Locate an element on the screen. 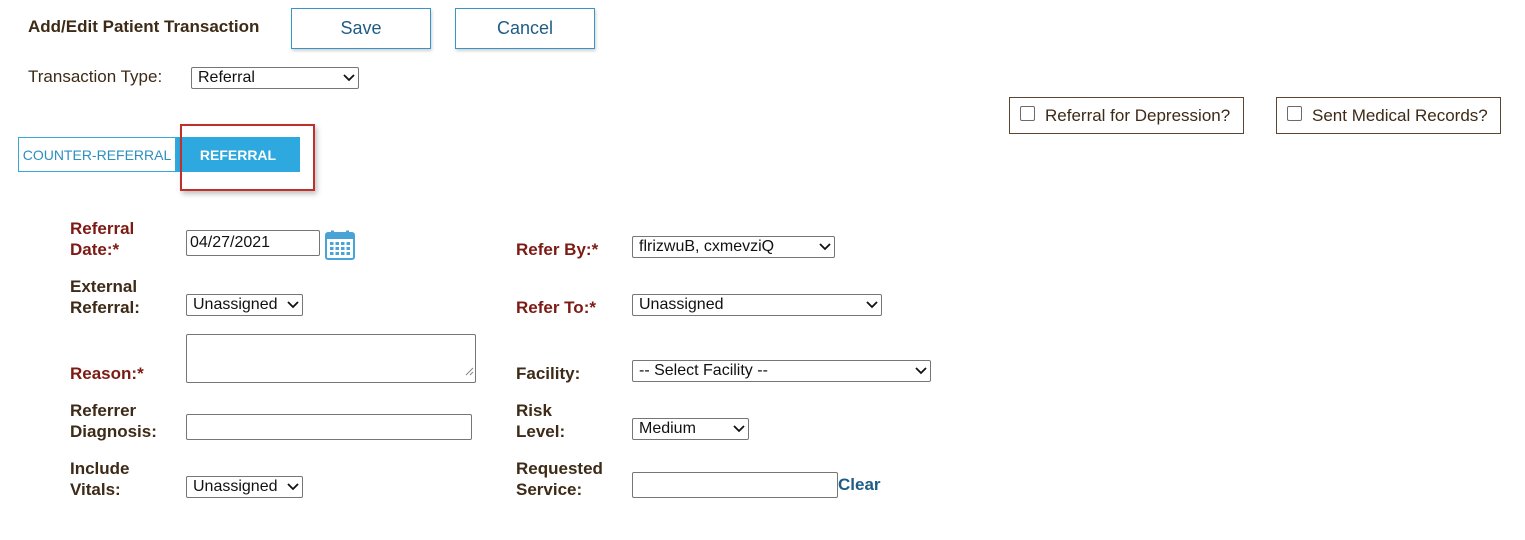 This screenshot has height=540, width=1525. facility-value: -- Select Facility -- is located at coordinates (703, 370).